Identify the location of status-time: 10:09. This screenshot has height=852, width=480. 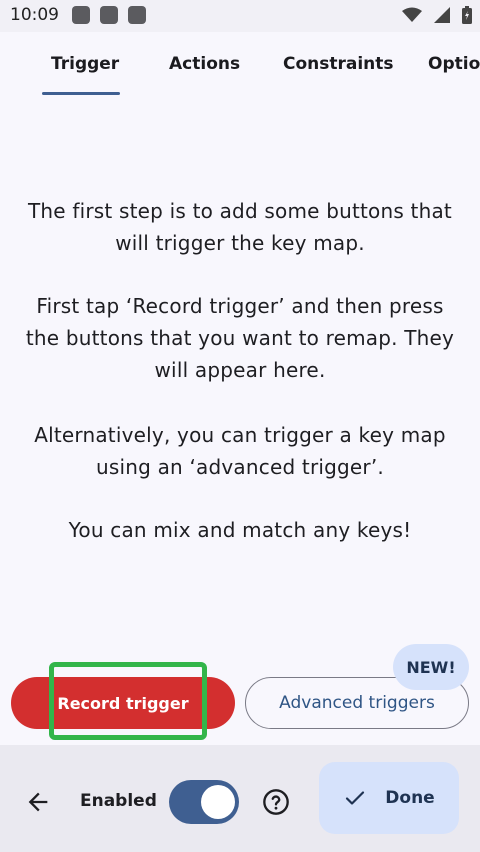
(34, 15).